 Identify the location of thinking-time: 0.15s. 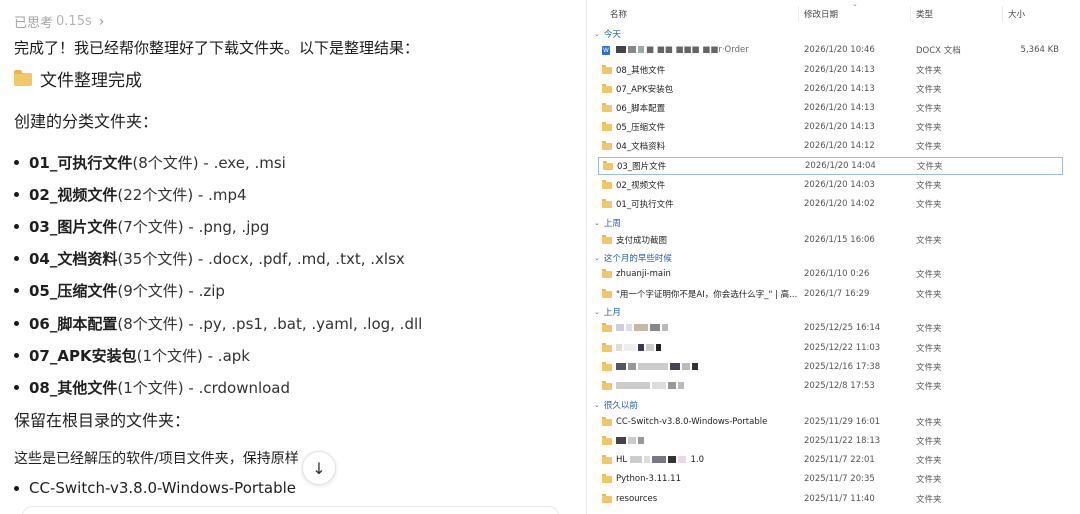
(74, 21).